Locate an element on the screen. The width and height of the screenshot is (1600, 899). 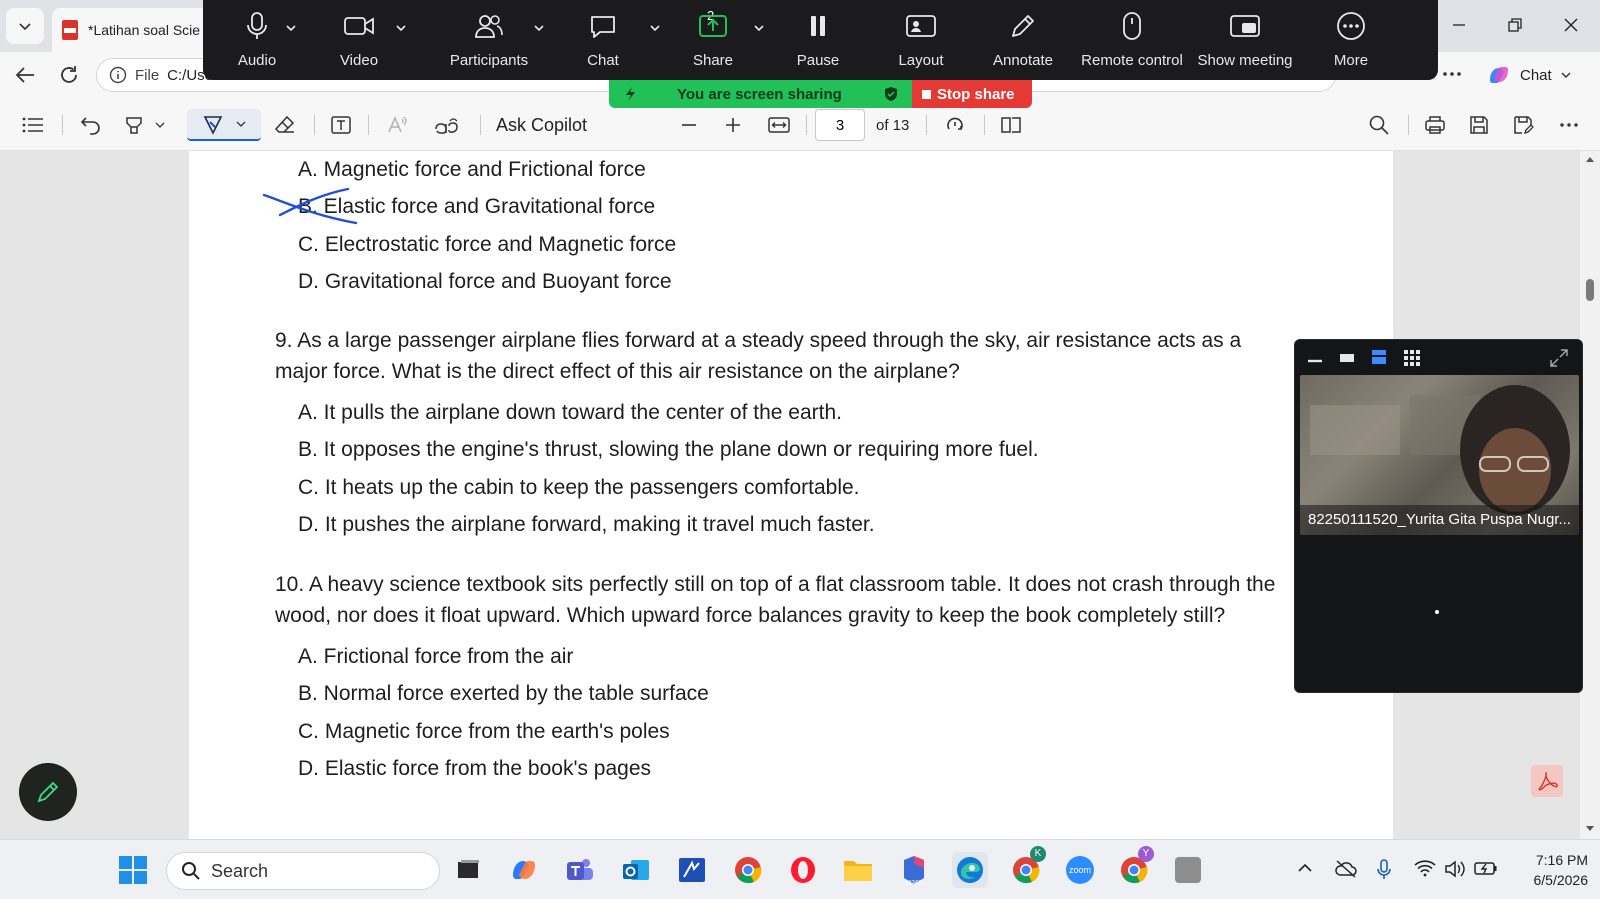
find-button is located at coordinates (1379, 125).